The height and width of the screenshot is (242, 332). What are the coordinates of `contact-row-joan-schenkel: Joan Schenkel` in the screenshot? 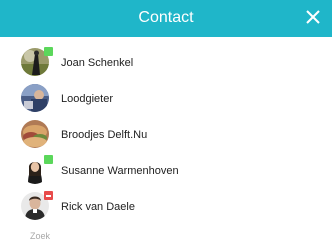 It's located at (166, 63).